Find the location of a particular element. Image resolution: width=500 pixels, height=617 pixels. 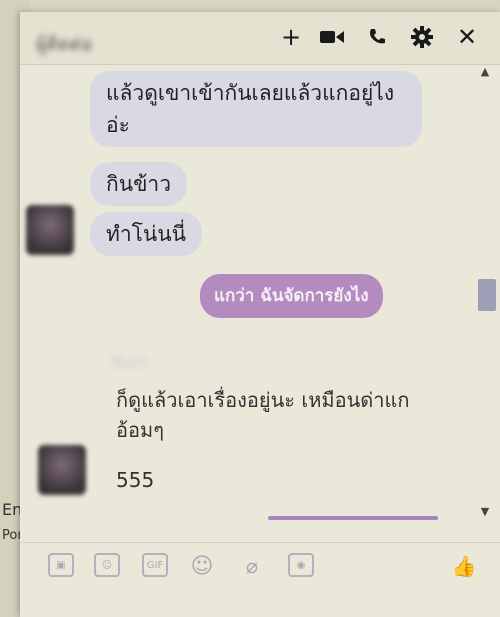

like-icon: 👍 is located at coordinates (464, 566).